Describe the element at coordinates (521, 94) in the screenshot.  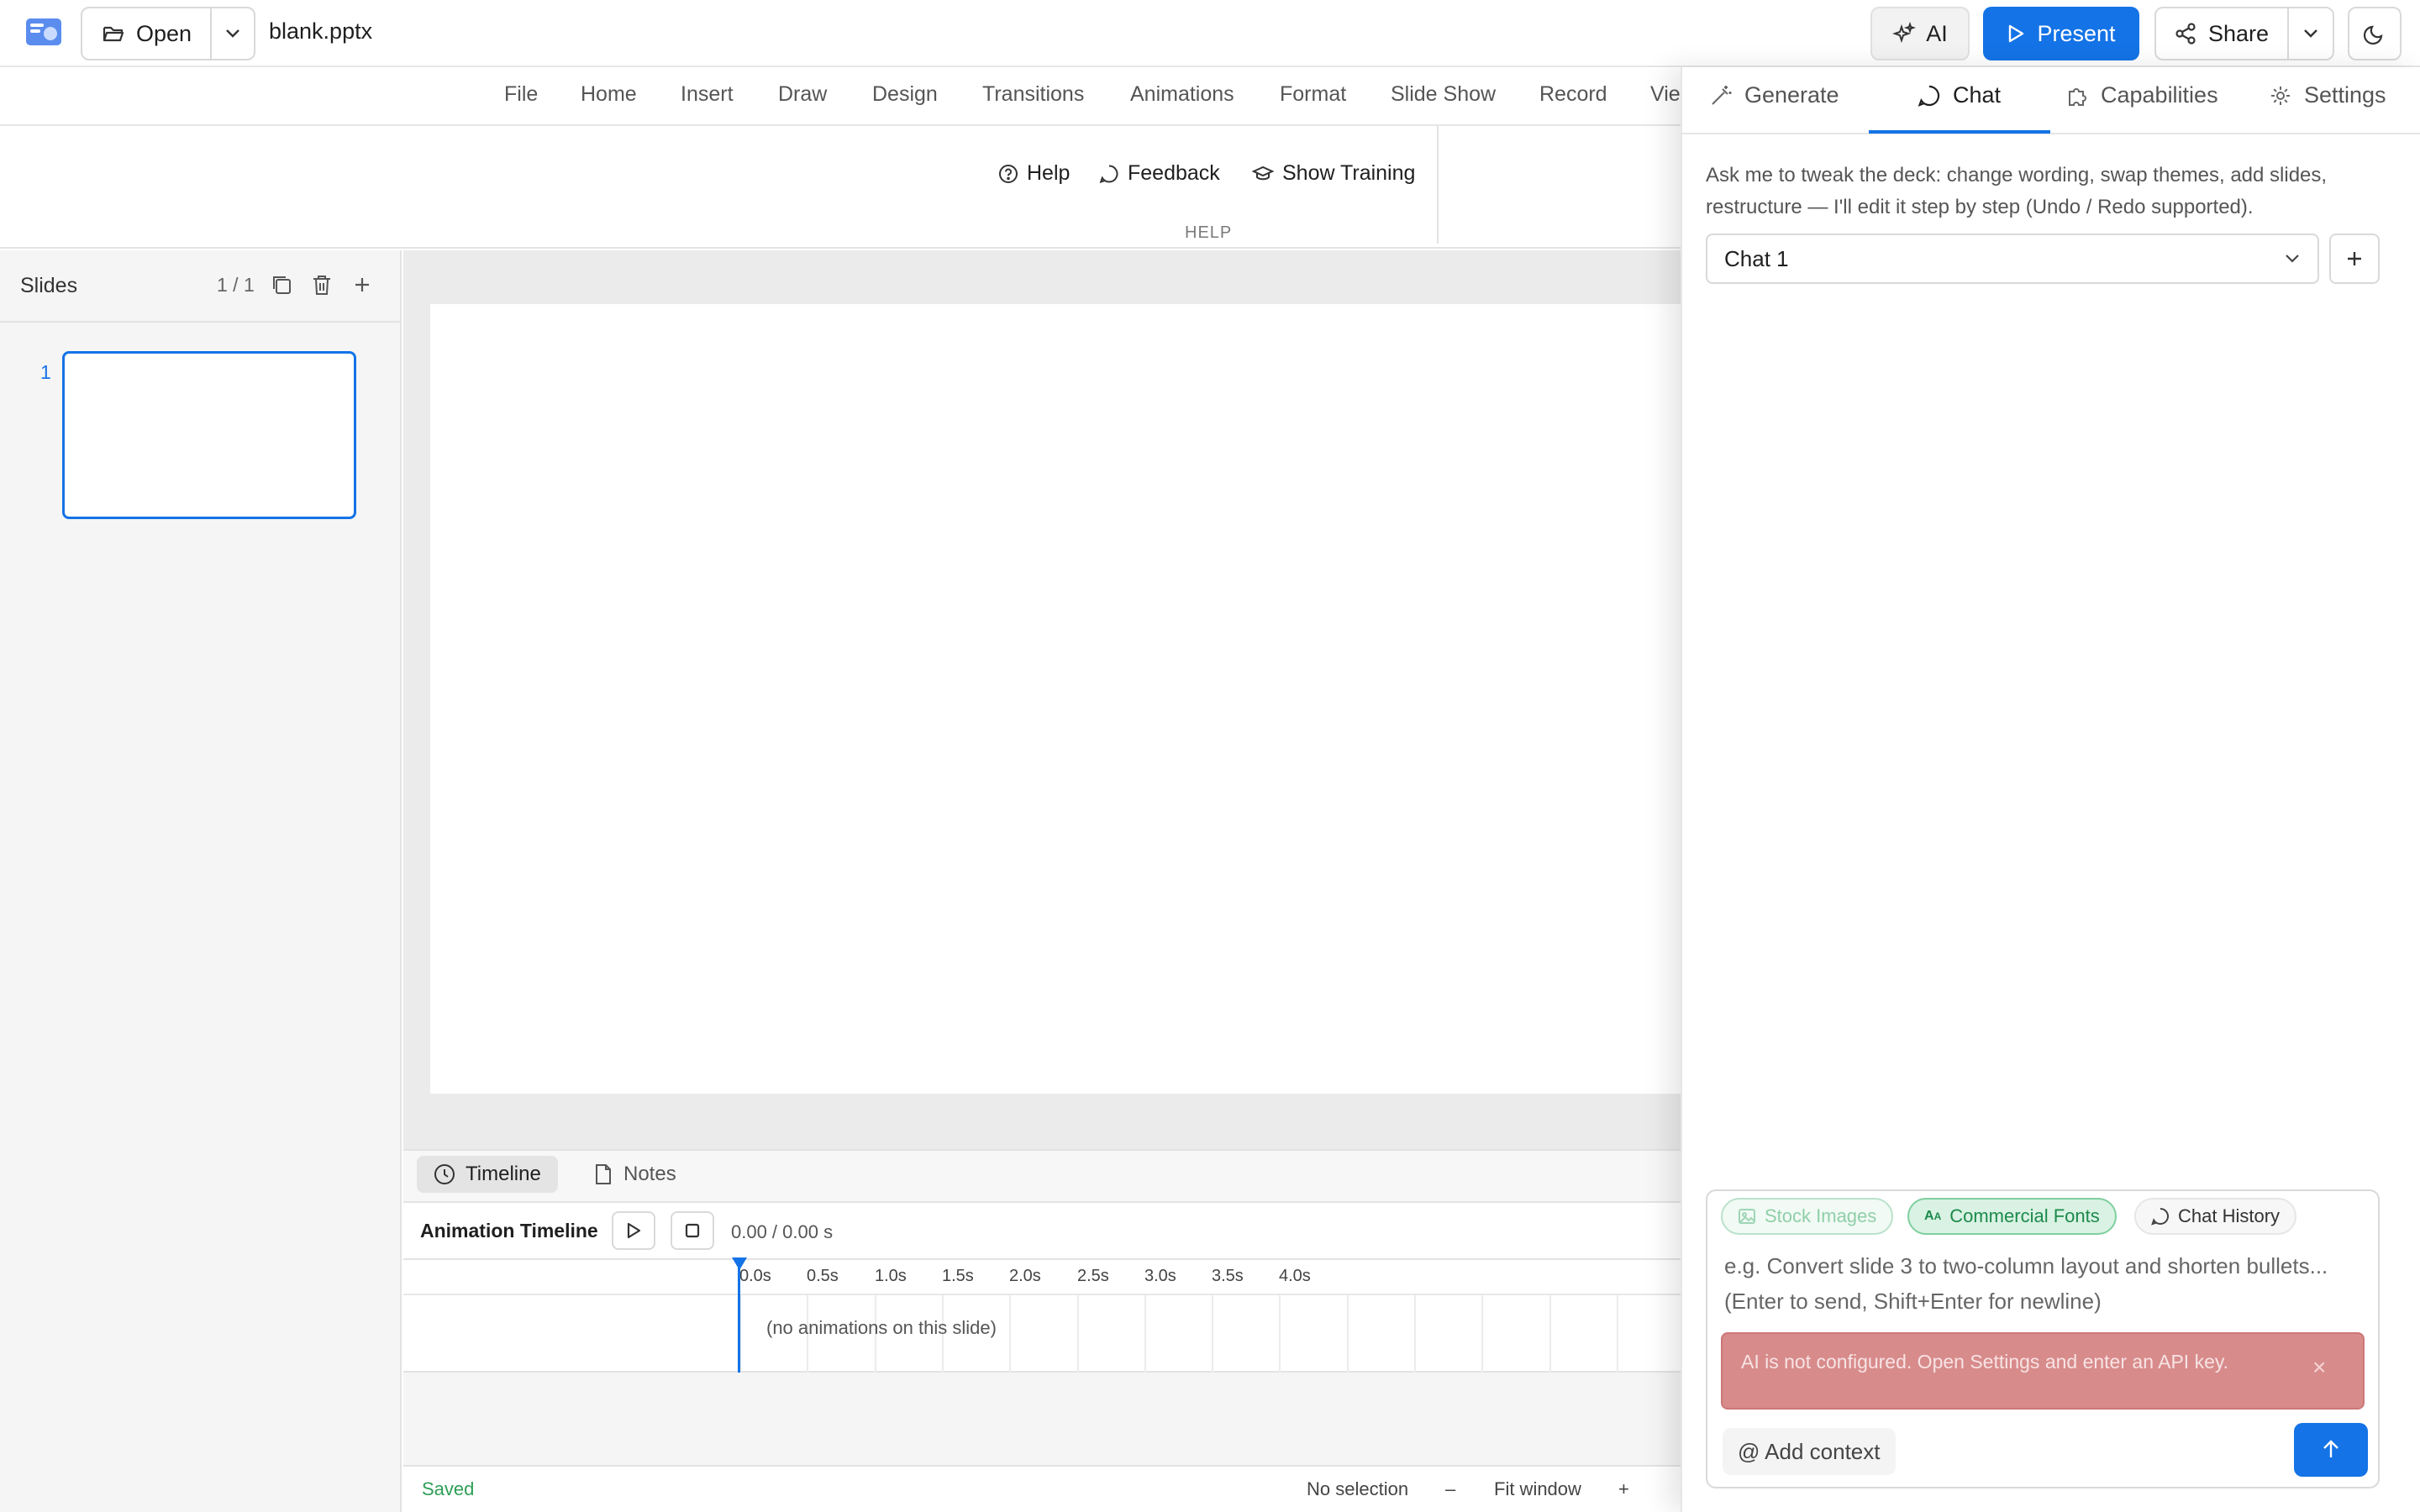
I see `tab-file: File` at that location.